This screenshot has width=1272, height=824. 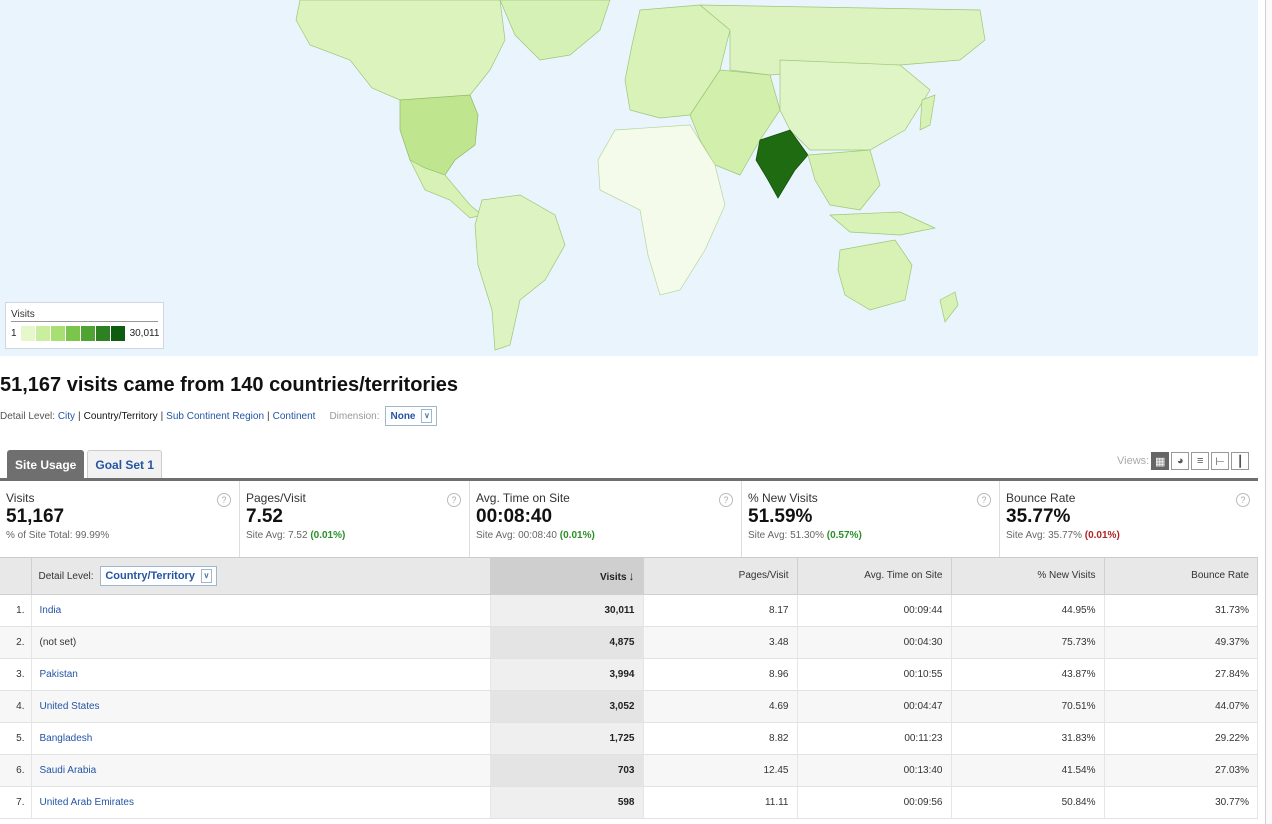 I want to click on table-detail-level-select: Country/Territory ∨, so click(x=158, y=575).